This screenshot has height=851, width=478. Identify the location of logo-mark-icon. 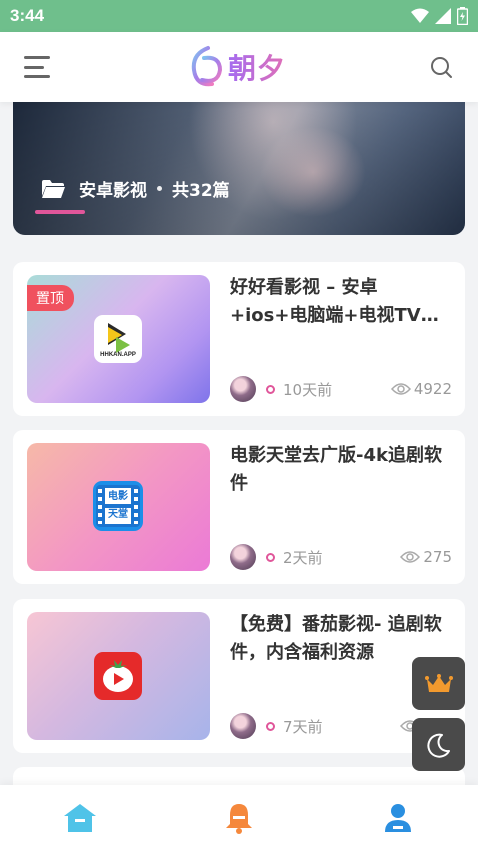
(207, 66).